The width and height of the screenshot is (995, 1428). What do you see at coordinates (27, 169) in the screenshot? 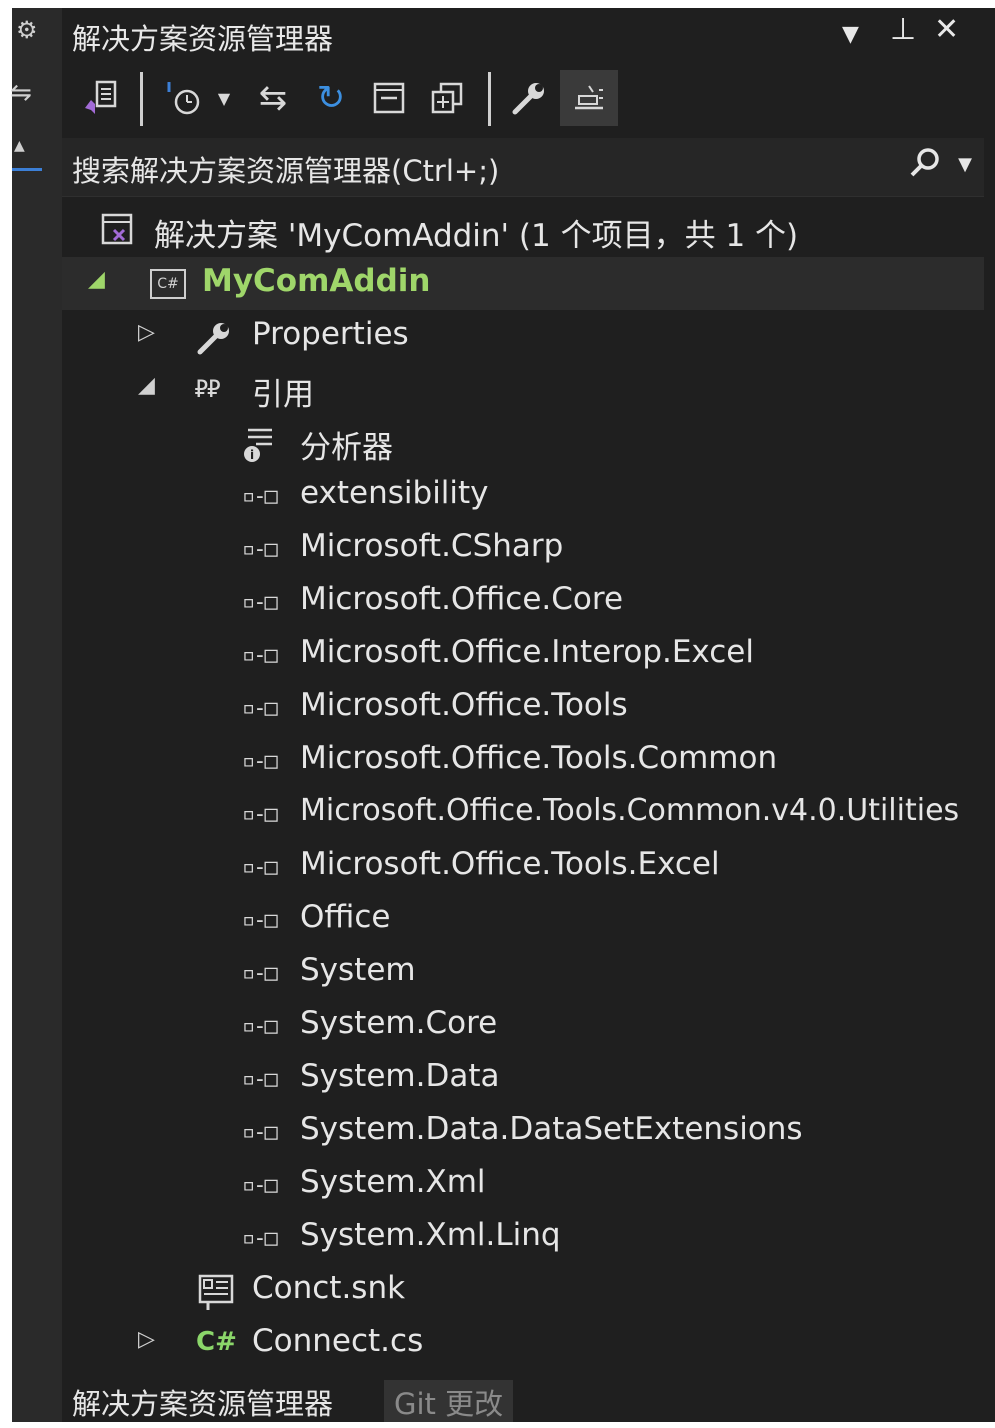
I see `active-indicator` at bounding box center [27, 169].